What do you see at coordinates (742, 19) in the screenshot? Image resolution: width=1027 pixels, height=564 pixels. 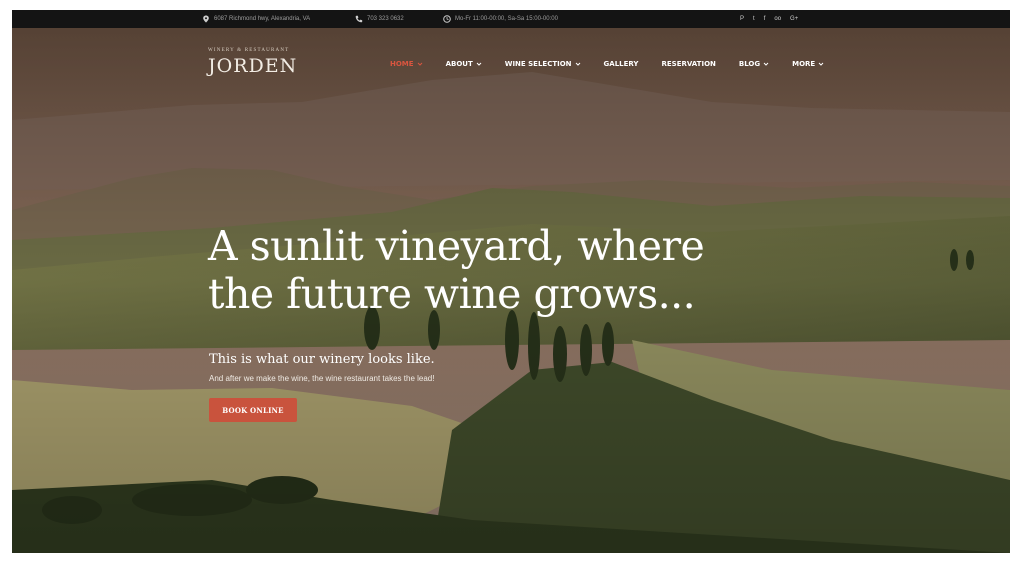 I see `pinterest-icon: P` at bounding box center [742, 19].